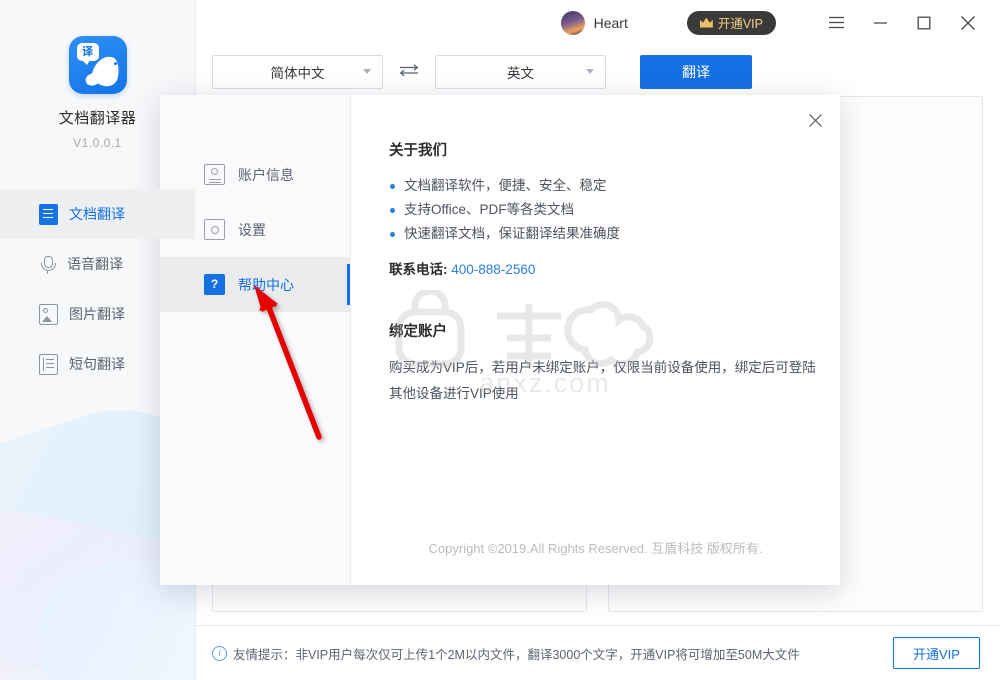 Image resolution: width=1000 pixels, height=680 pixels. I want to click on about-us-heading: 关于我们, so click(418, 151).